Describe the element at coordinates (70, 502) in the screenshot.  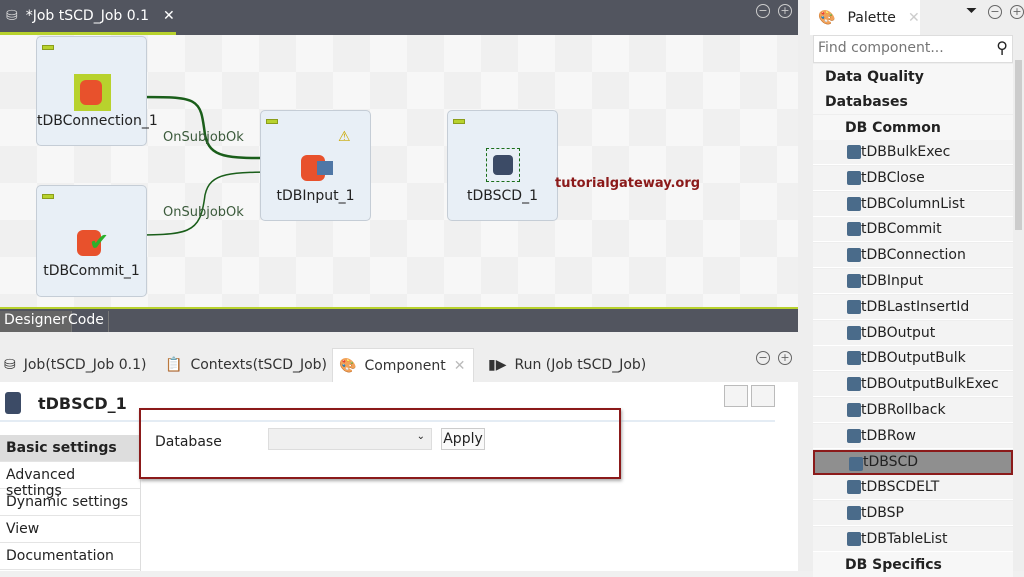
I see `side-dynamic-settings: Dynamic settings` at that location.